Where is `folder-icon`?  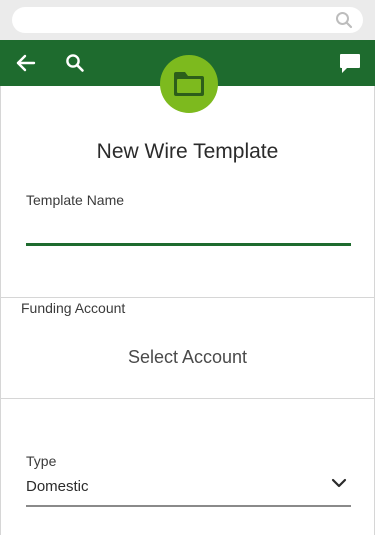 folder-icon is located at coordinates (189, 84).